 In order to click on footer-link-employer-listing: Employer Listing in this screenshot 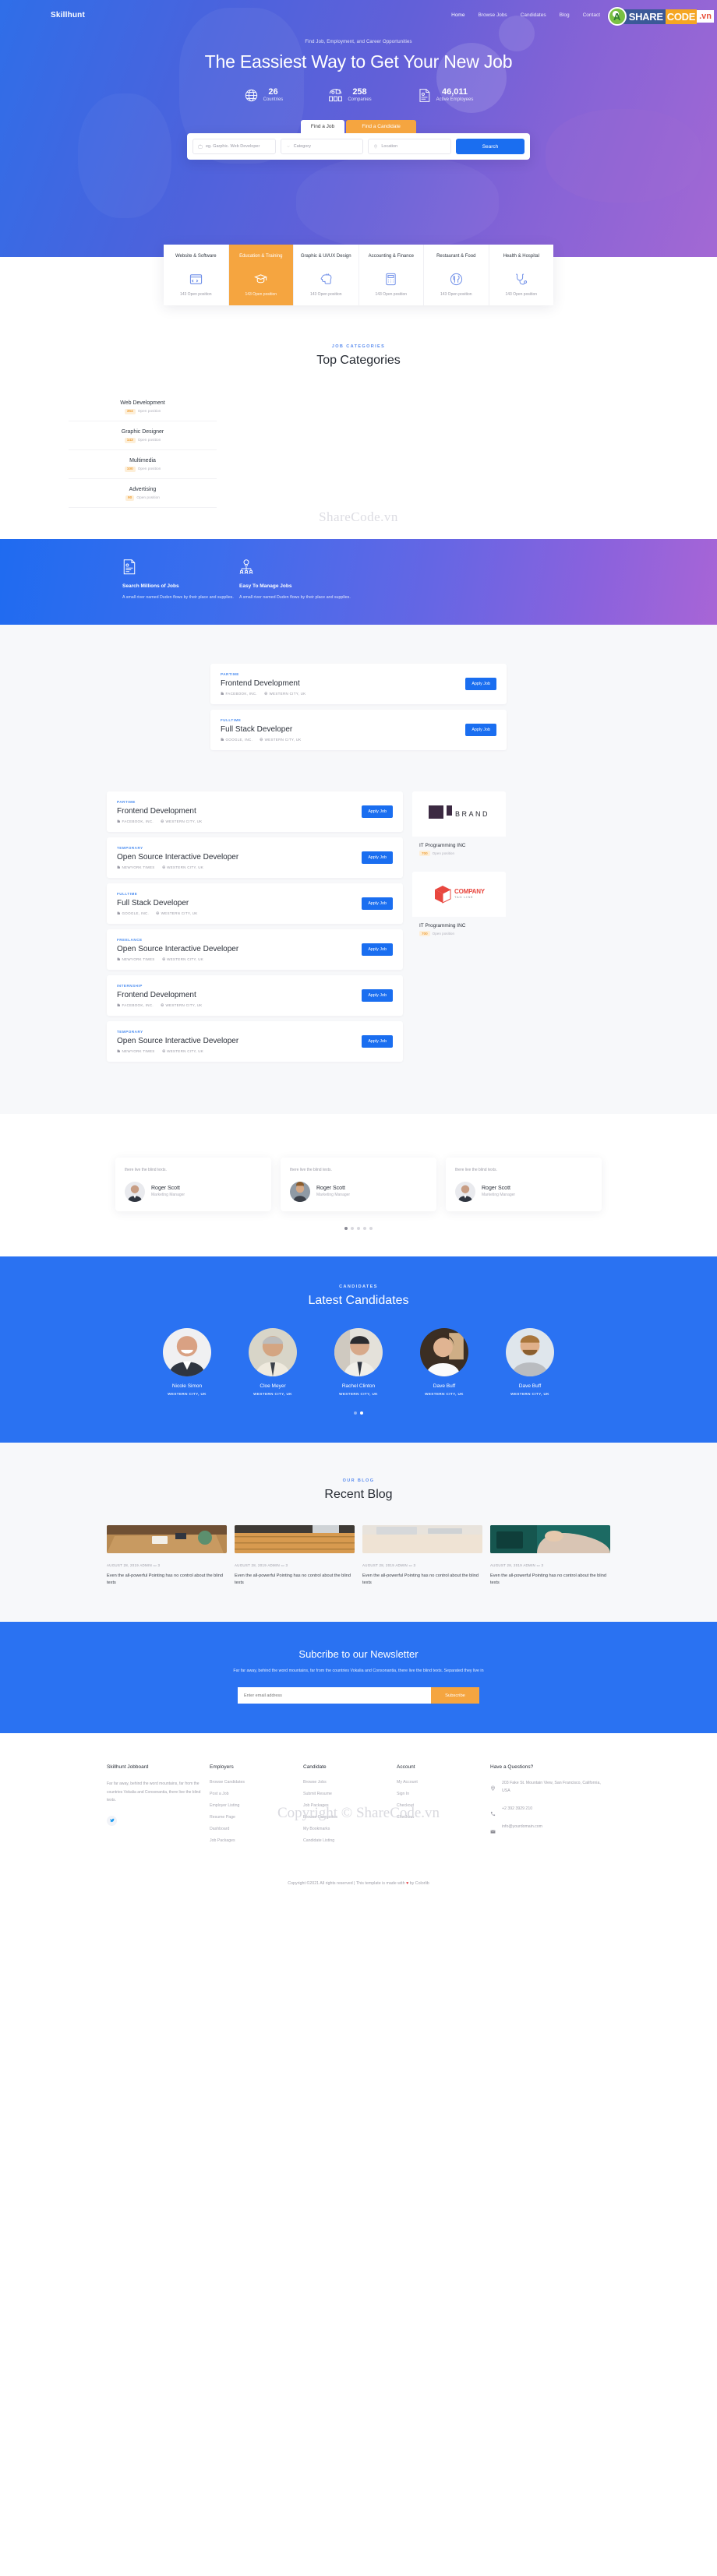, I will do `click(256, 1805)`.